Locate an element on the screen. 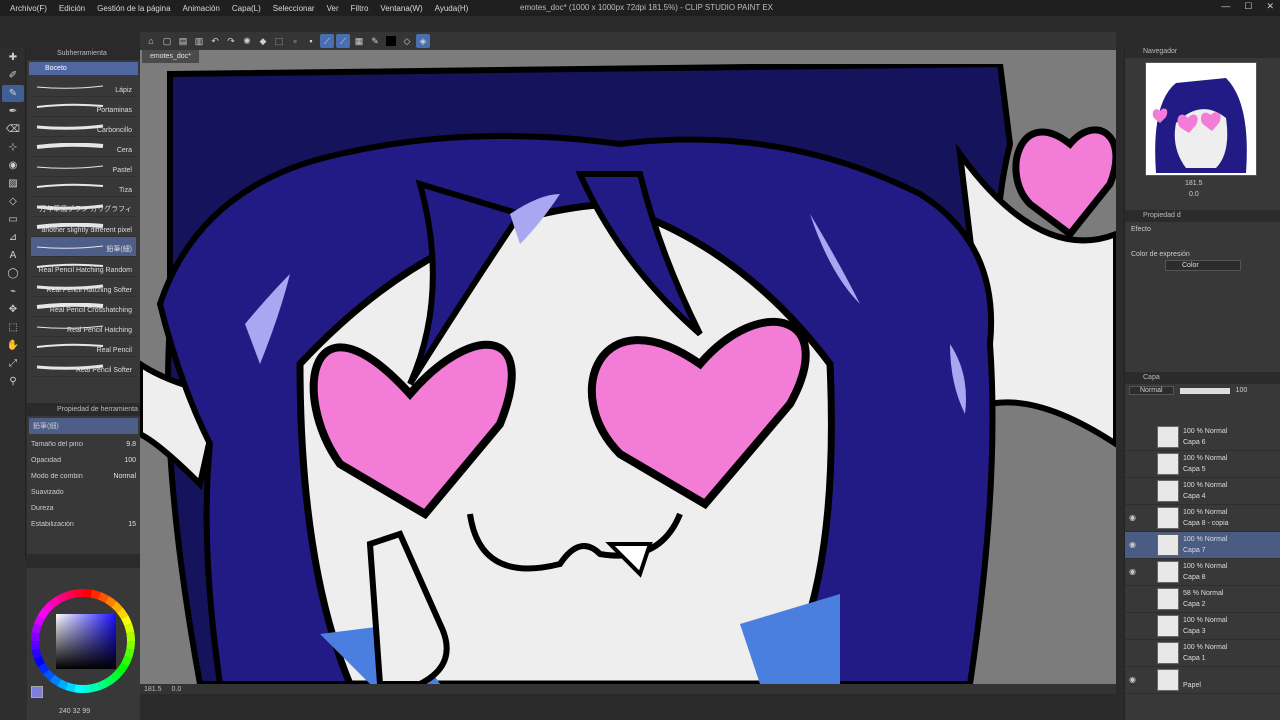 The height and width of the screenshot is (720, 1280). layer-opacity-value: 100 is located at coordinates (1242, 390).